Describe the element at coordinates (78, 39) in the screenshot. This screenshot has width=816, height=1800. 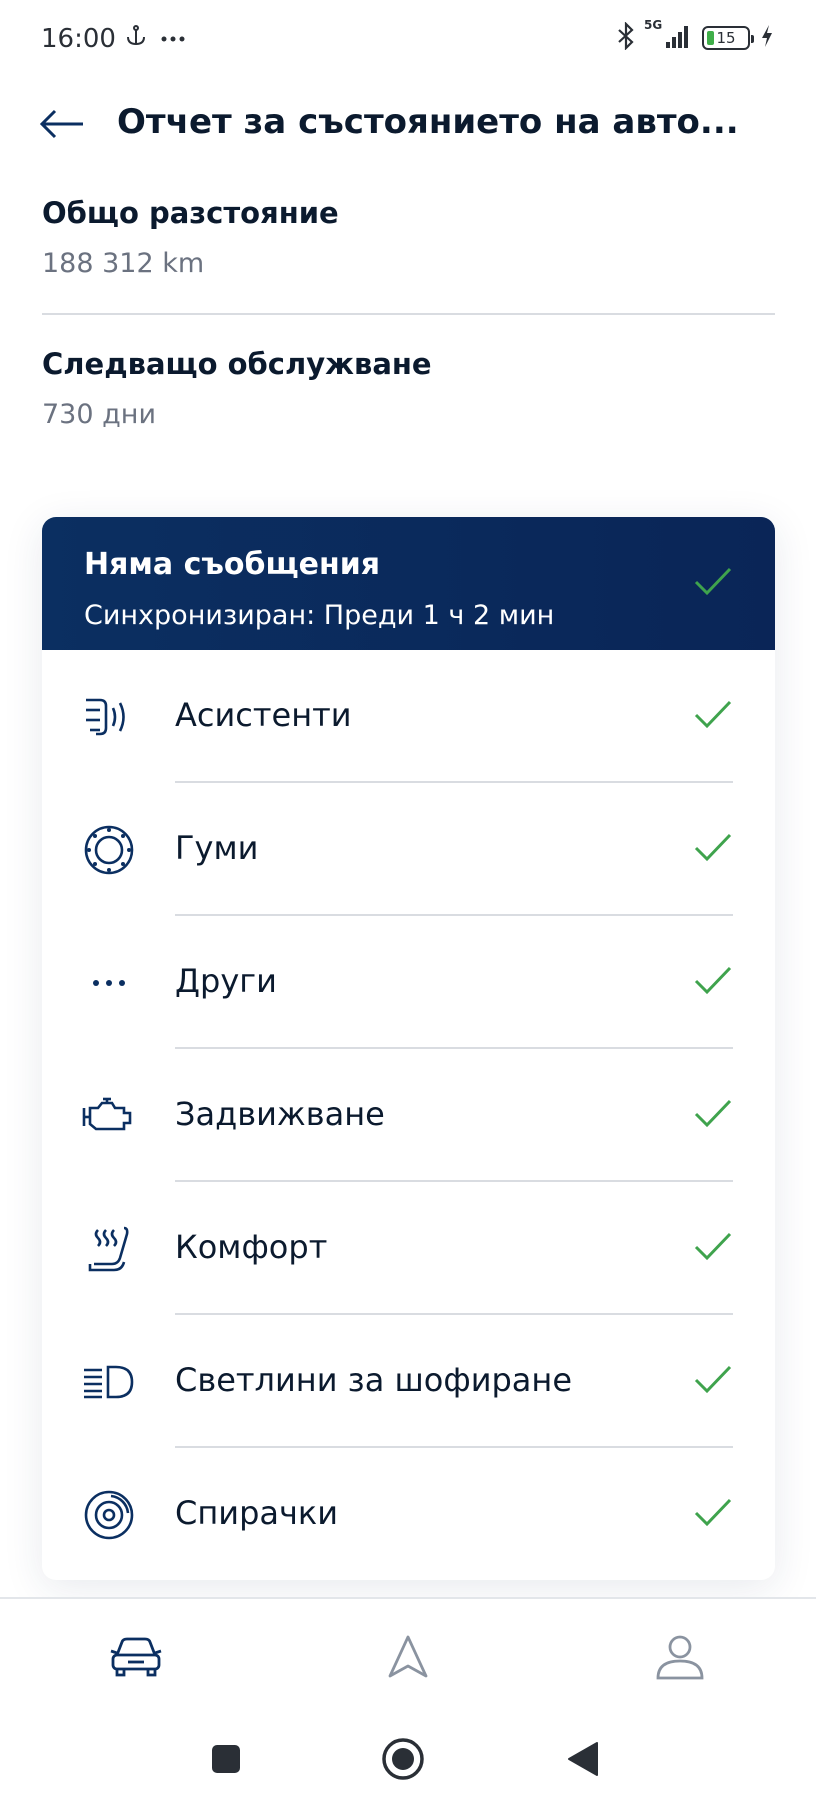
I see `status-time: 16:00` at that location.